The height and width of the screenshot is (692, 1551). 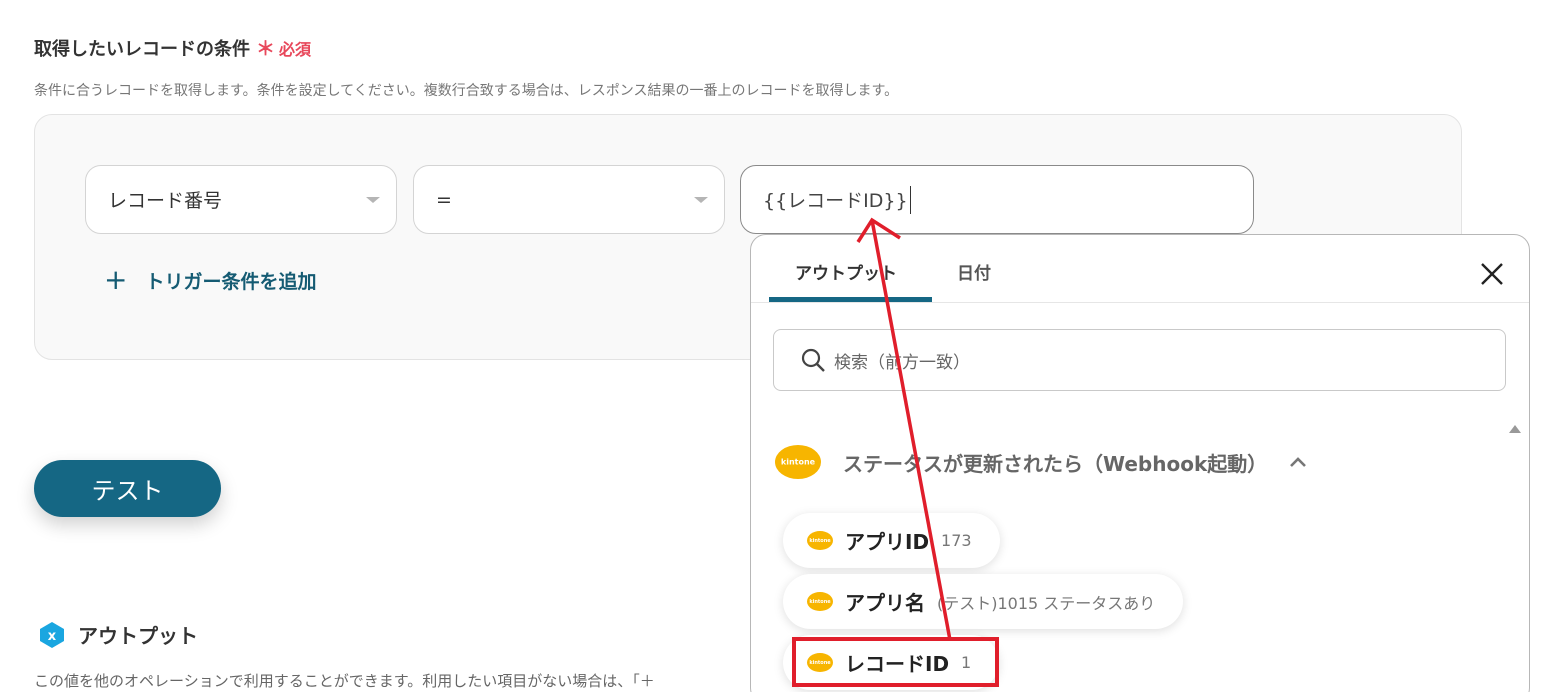 I want to click on field-select-value: レコード番号, so click(x=165, y=201).